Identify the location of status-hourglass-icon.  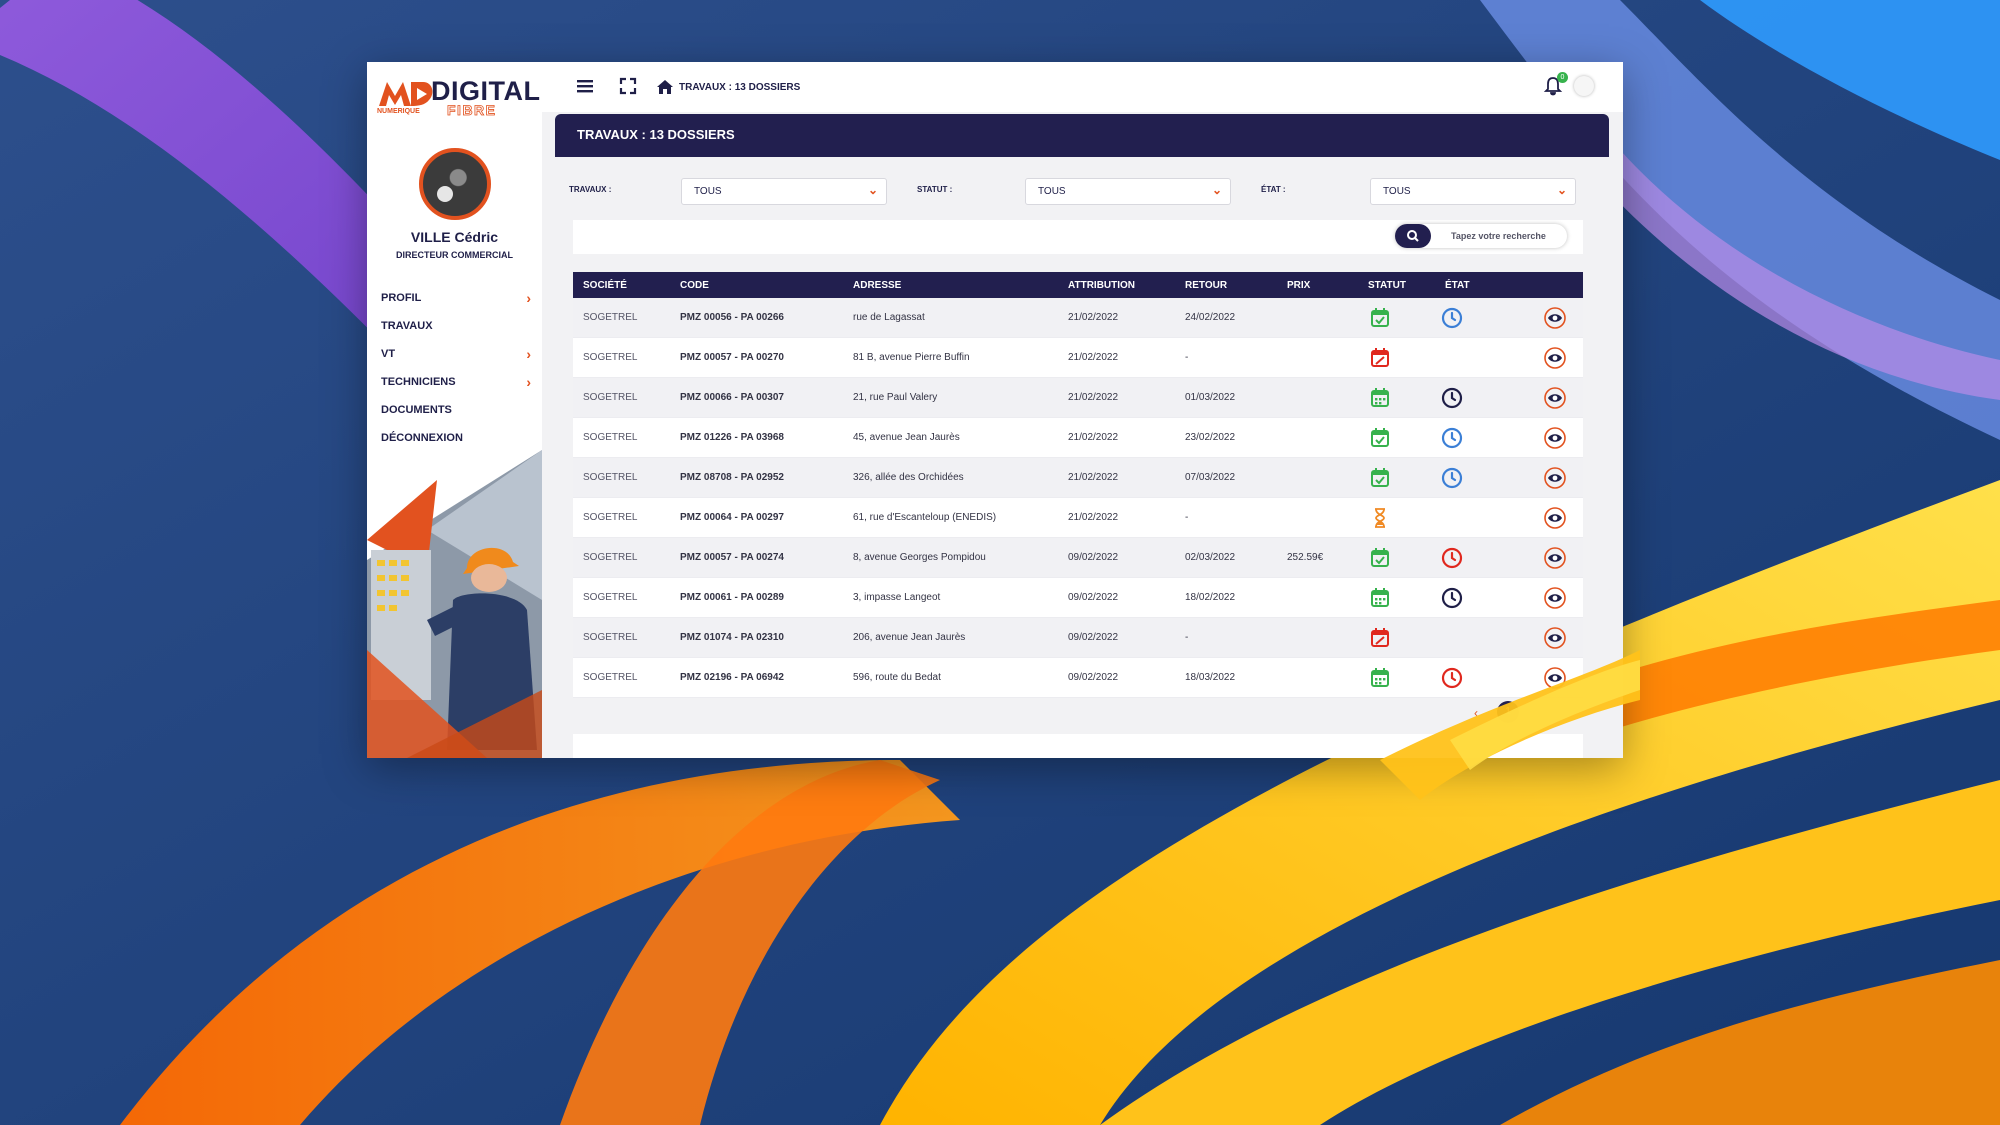
(1380, 518).